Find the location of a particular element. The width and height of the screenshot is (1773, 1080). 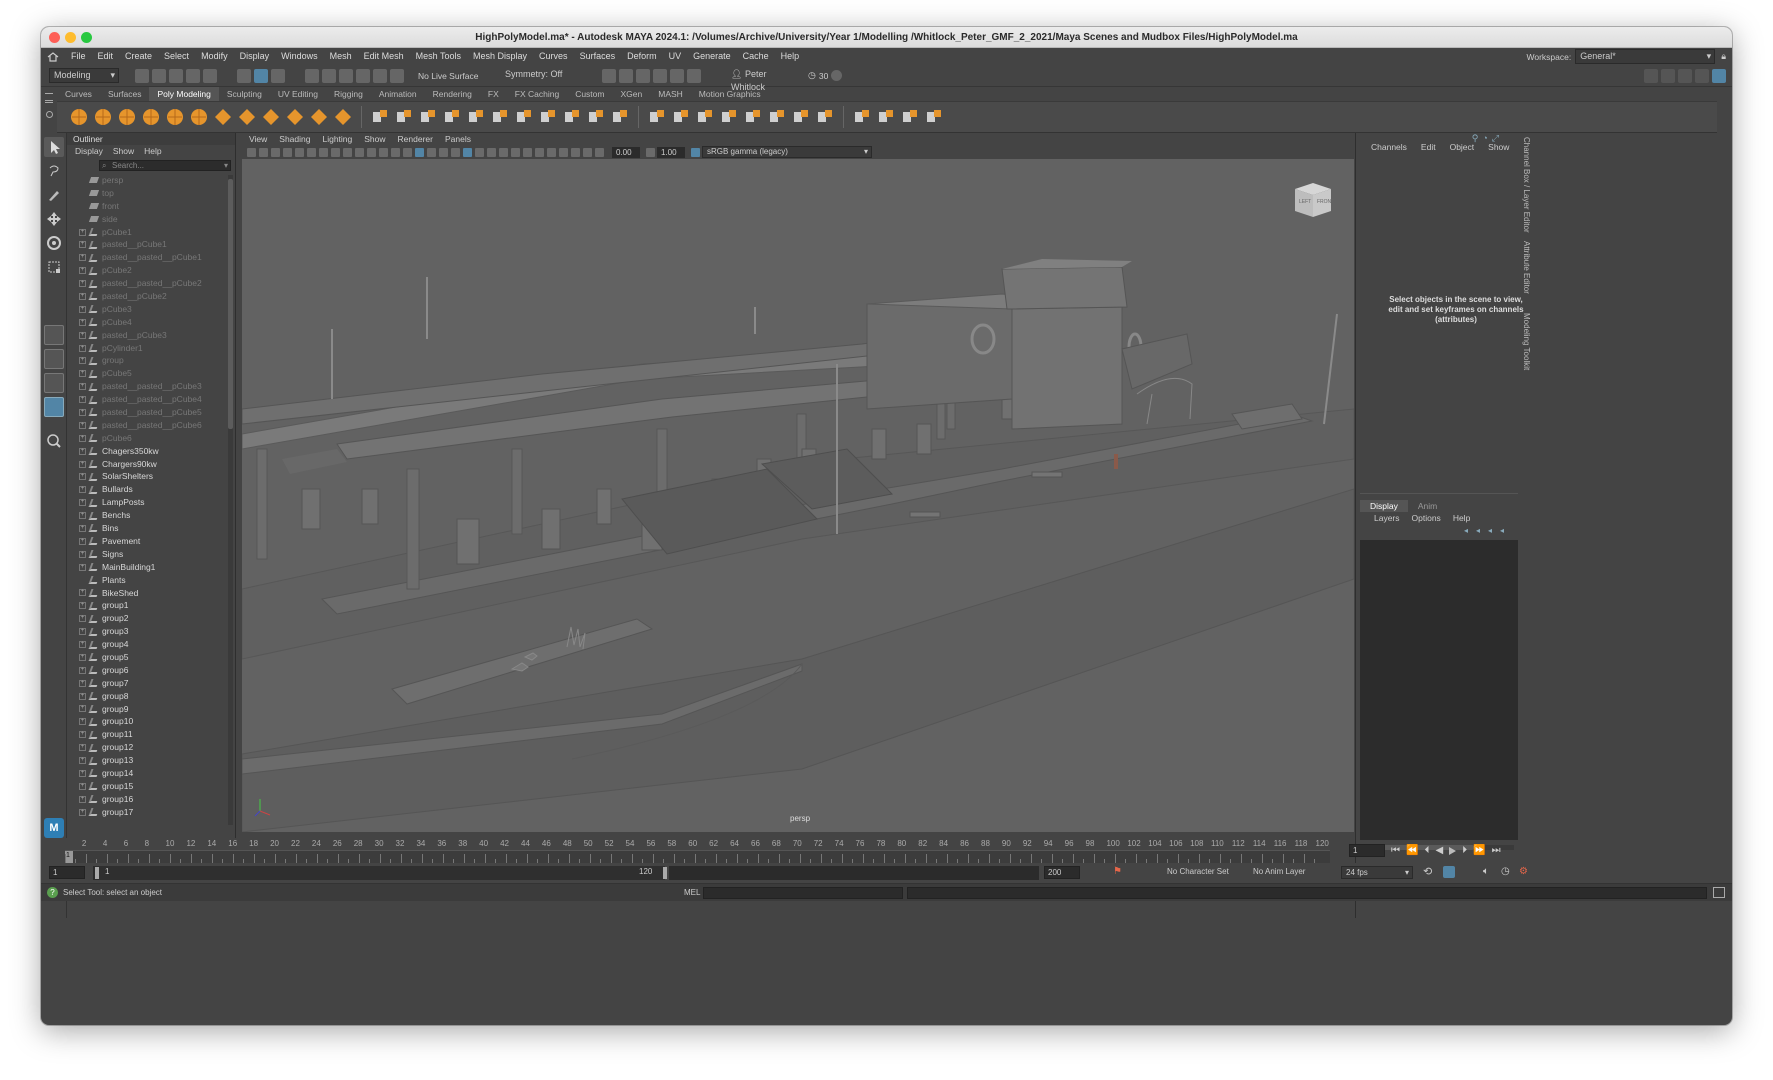

outliner-item: + pasted__pasted__pCube5 is located at coordinates (147, 412).